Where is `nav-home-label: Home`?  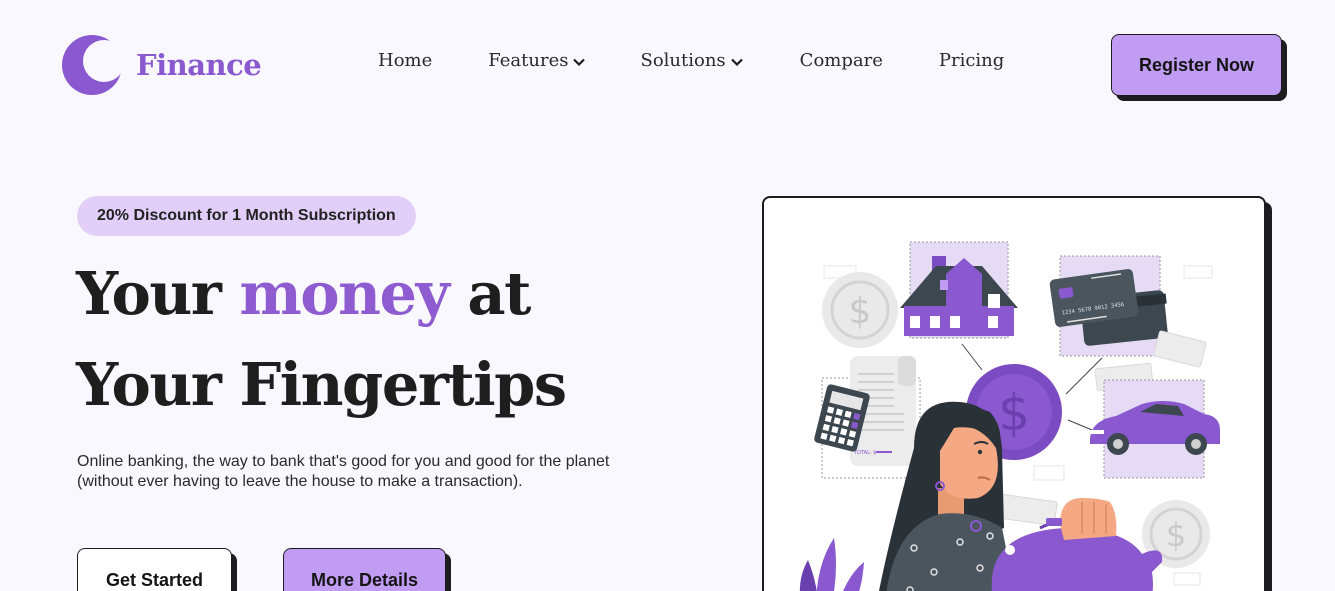 nav-home-label: Home is located at coordinates (405, 60).